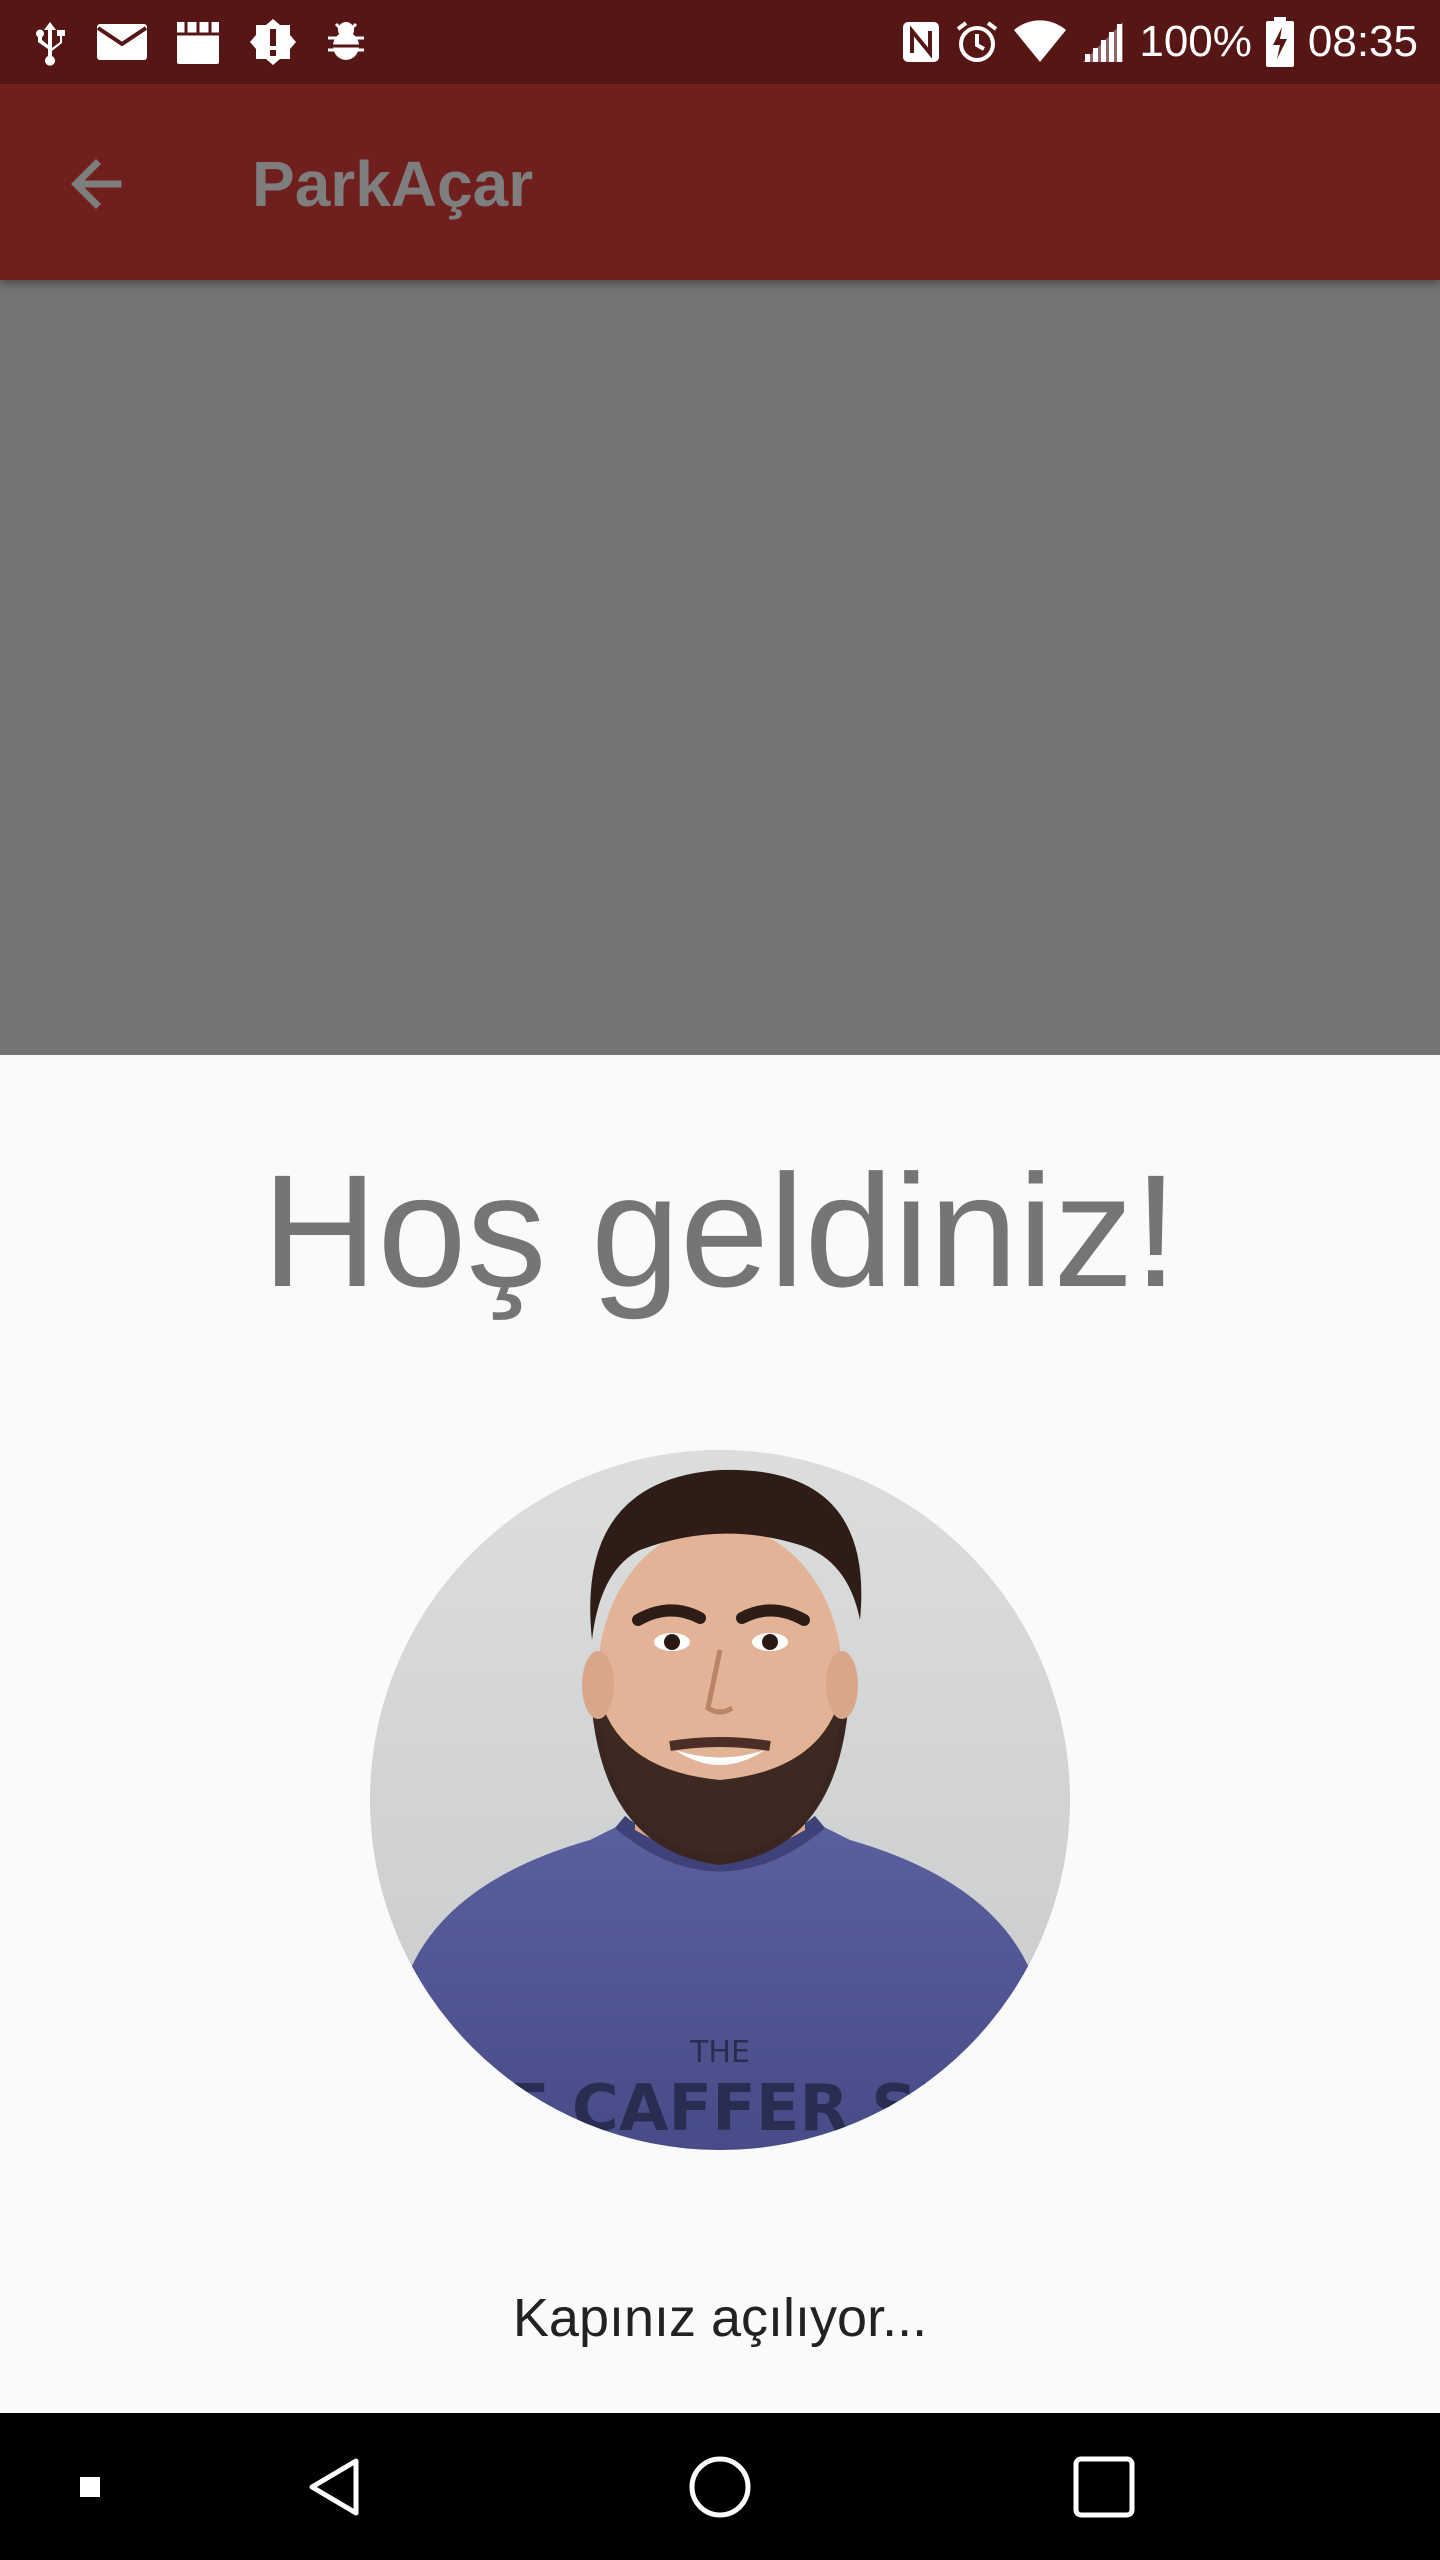  I want to click on navigation-bar, so click(720, 2486).